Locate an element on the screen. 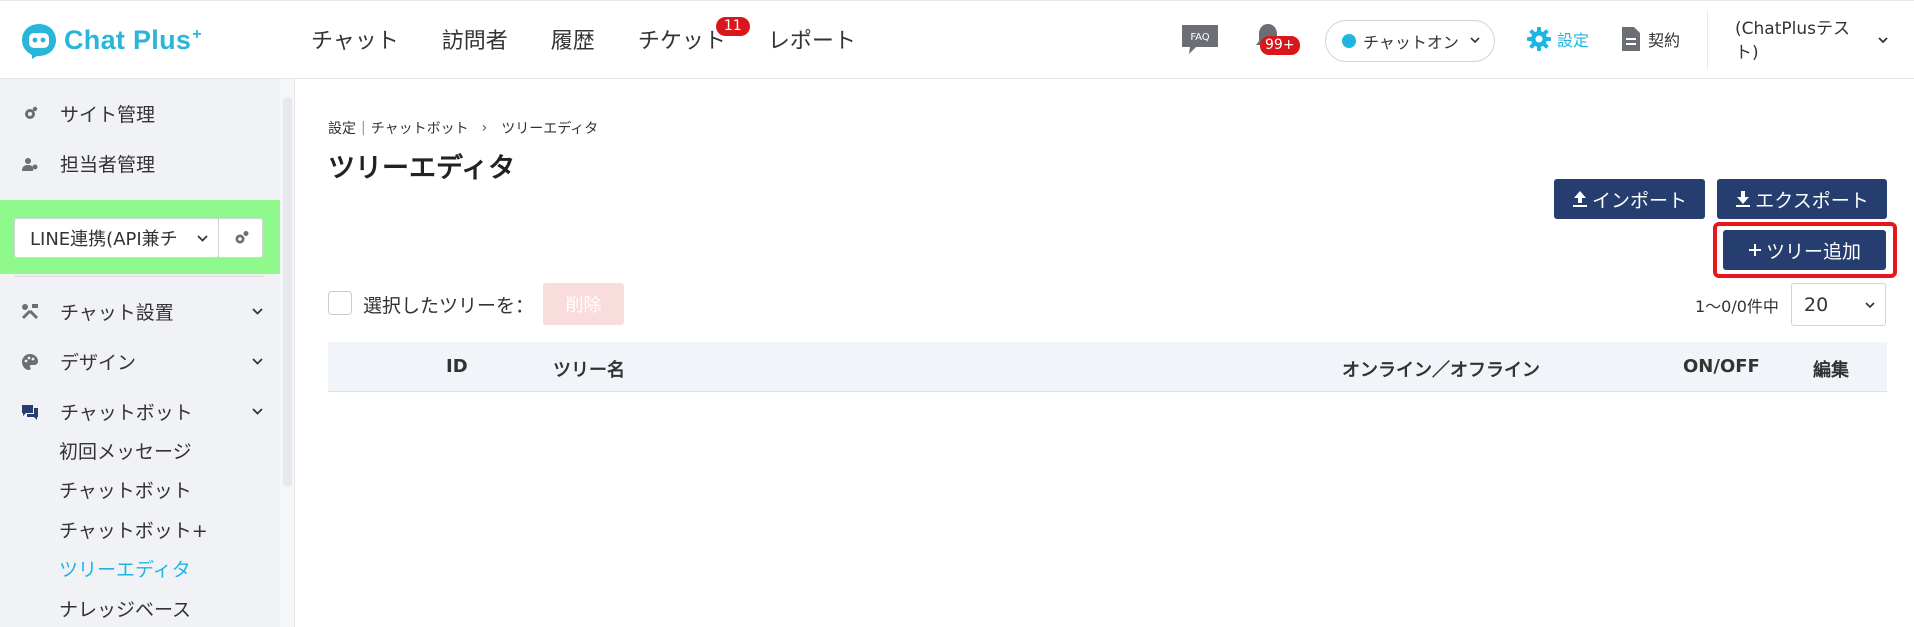  nav-ticket-label: チケット is located at coordinates (681, 41).